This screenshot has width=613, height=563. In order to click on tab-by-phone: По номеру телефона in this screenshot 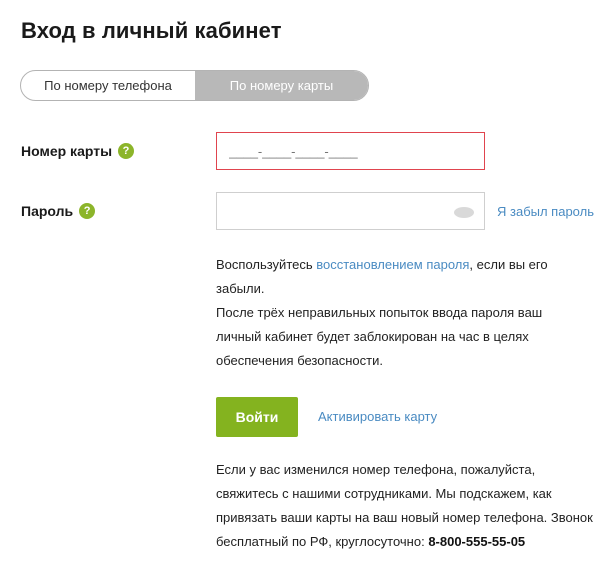, I will do `click(108, 85)`.